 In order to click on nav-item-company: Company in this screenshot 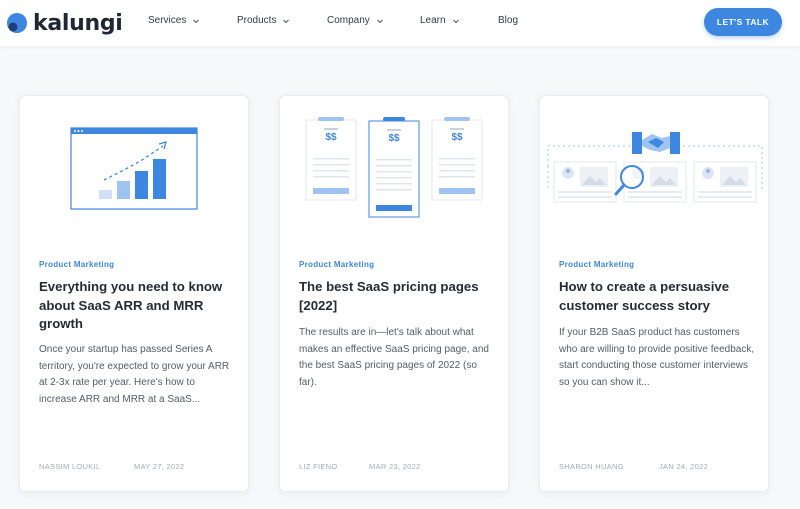, I will do `click(355, 20)`.